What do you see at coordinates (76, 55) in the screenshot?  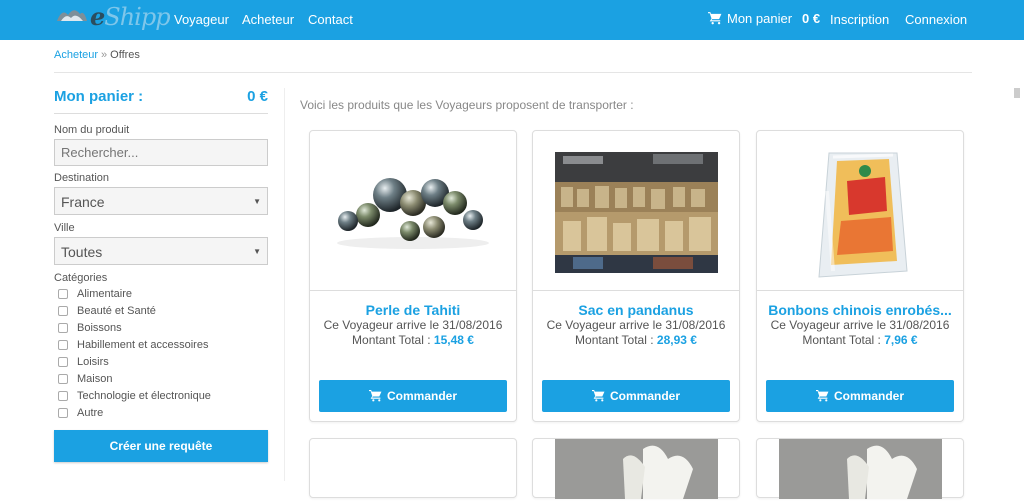 I see `breadcrumb-parent: Acheteur` at bounding box center [76, 55].